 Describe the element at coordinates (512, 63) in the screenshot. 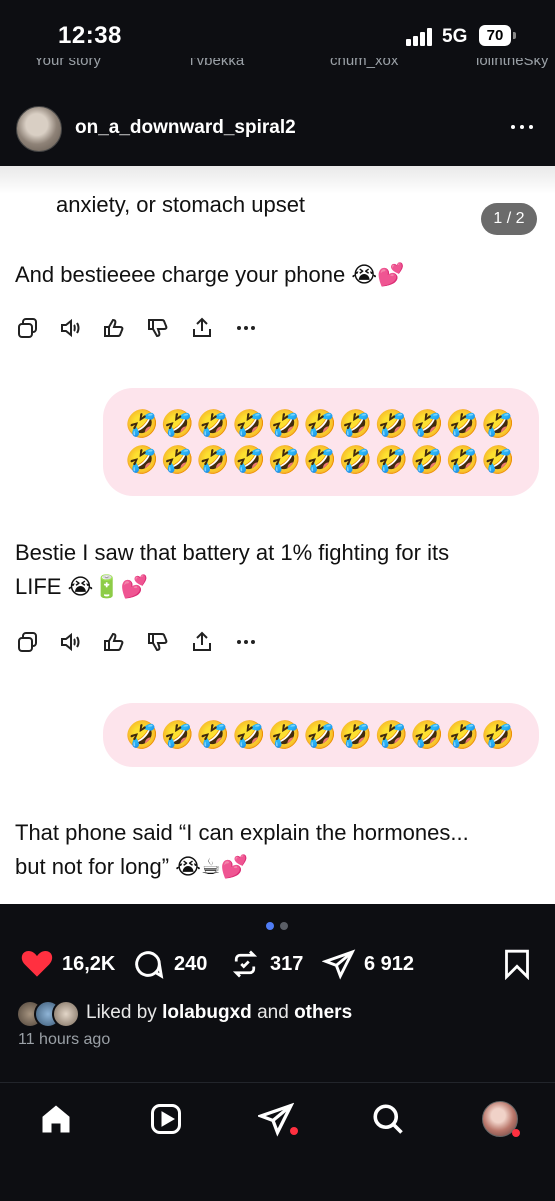

I see `story-label: lolintheSky` at that location.